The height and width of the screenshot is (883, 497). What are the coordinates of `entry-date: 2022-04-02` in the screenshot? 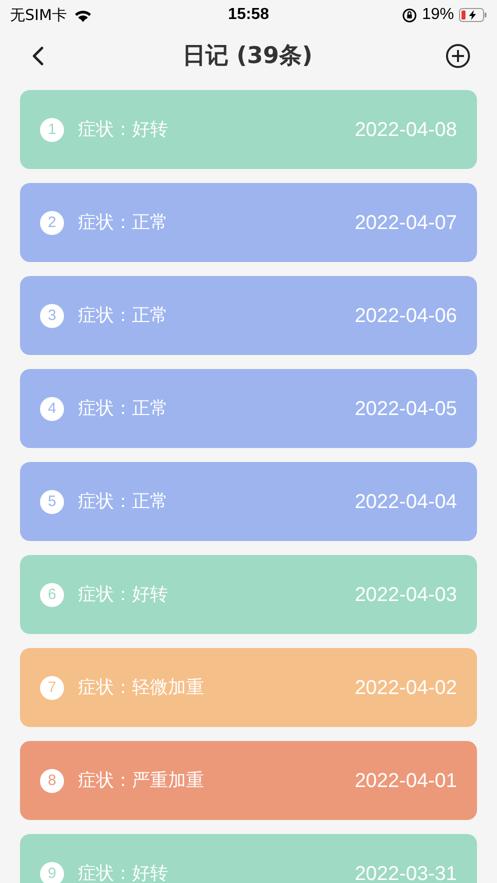 It's located at (405, 688).